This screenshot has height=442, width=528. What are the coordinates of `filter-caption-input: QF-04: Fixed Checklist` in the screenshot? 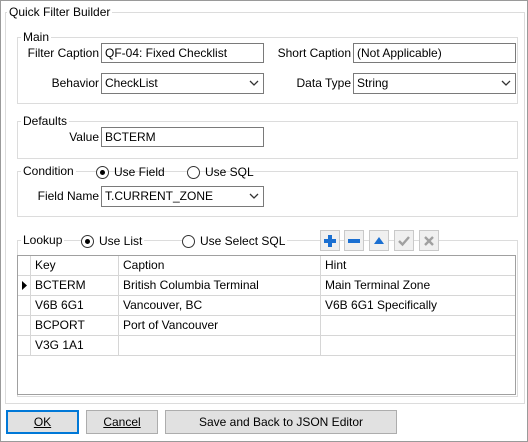 It's located at (182, 53).